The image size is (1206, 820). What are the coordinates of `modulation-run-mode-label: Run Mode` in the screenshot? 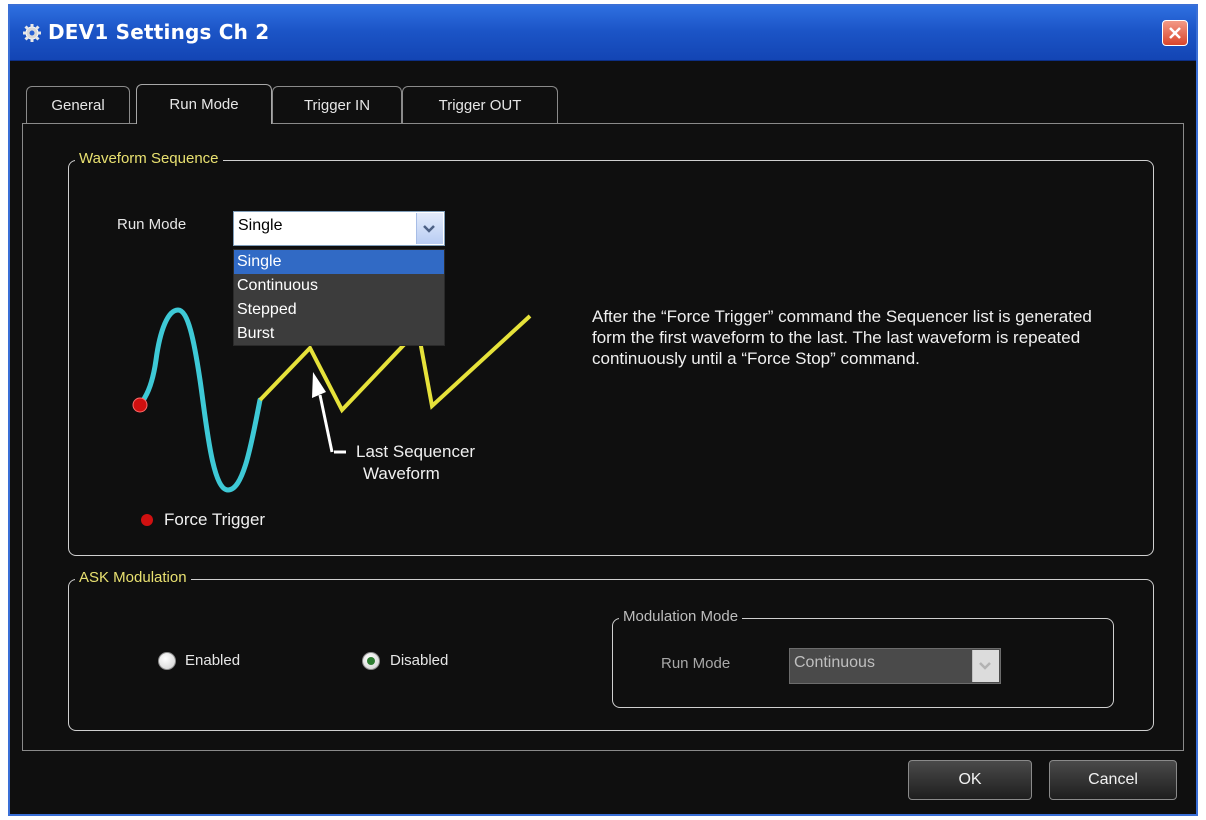 It's located at (696, 663).